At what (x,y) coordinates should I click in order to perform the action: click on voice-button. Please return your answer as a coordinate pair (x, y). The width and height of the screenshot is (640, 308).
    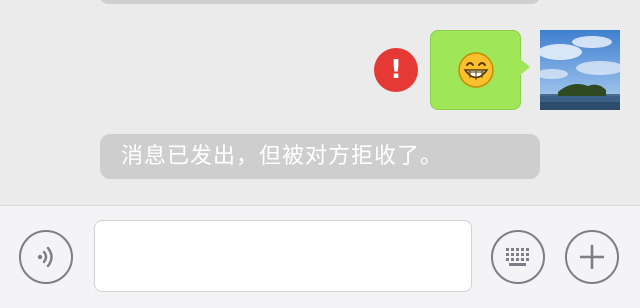
    Looking at the image, I should click on (46, 257).